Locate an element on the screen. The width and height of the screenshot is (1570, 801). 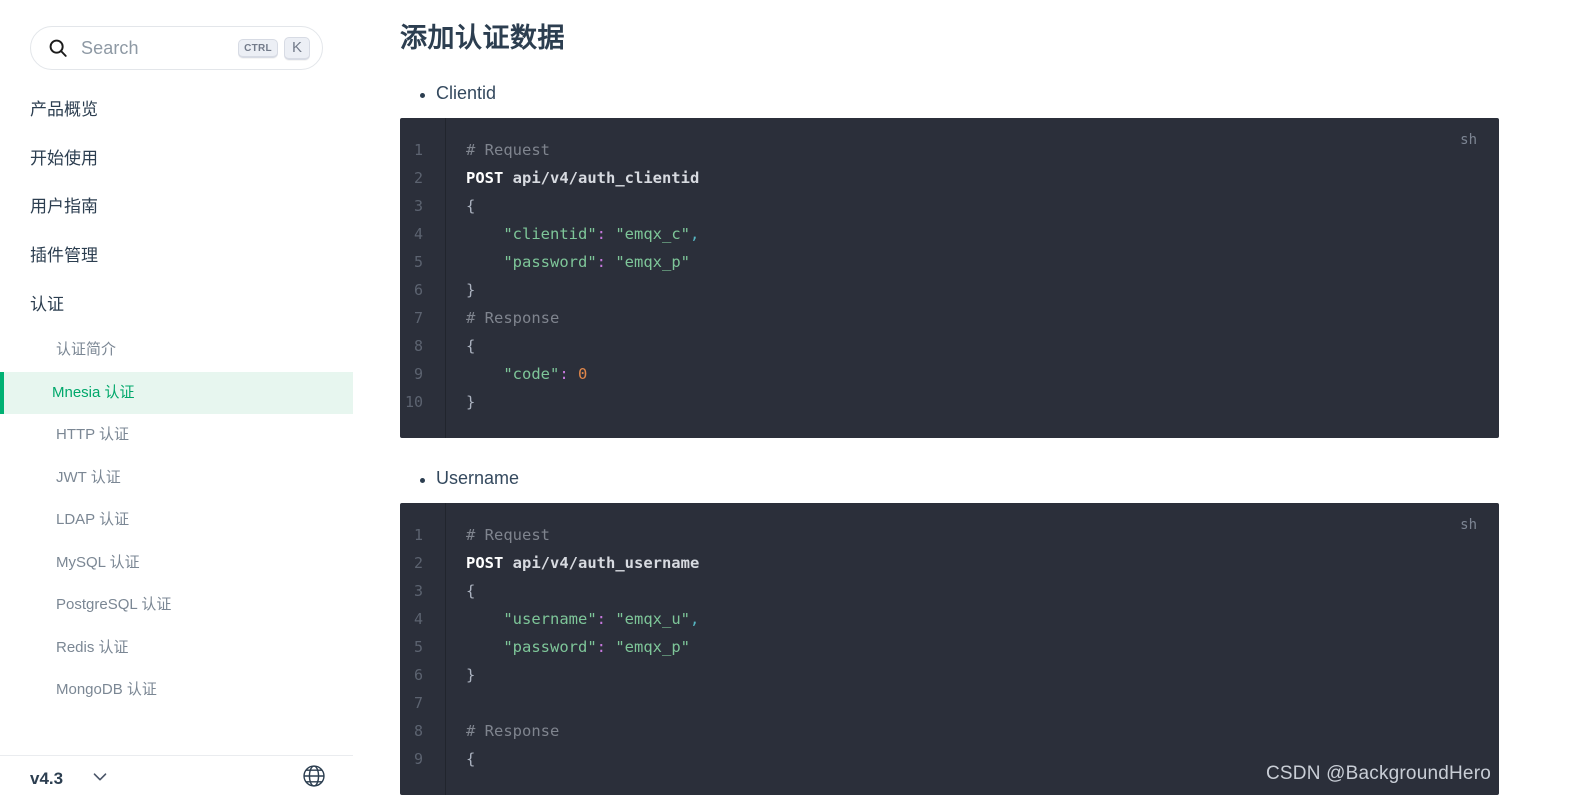
search-input: Search CTRL K is located at coordinates (176, 48).